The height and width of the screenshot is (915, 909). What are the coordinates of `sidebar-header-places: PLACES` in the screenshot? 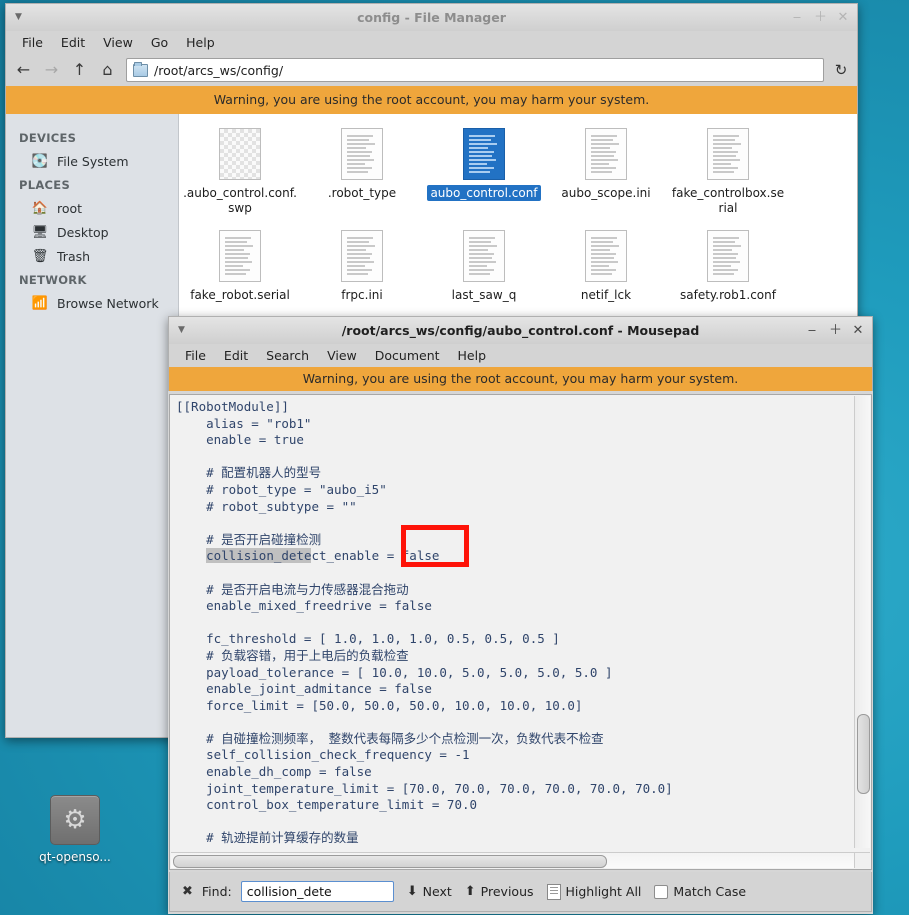 It's located at (45, 185).